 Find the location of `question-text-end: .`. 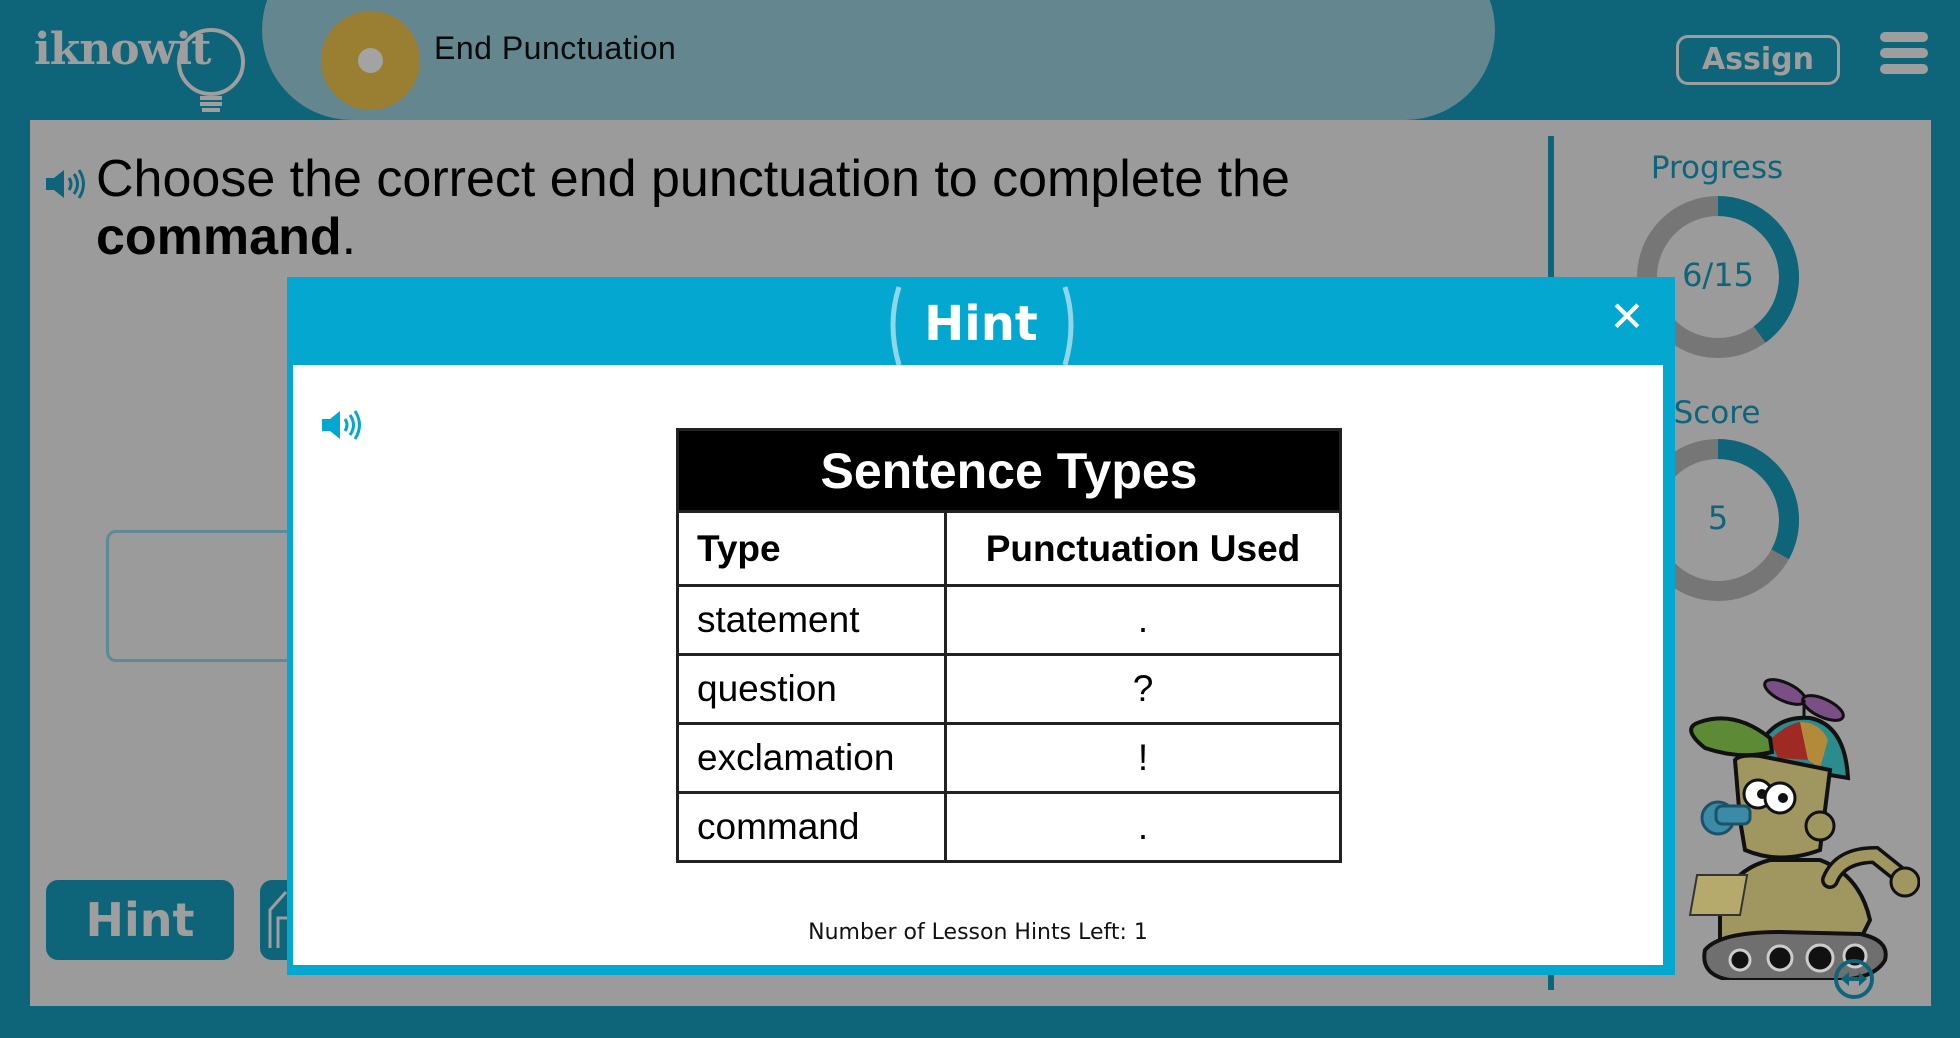

question-text-end: . is located at coordinates (349, 237).